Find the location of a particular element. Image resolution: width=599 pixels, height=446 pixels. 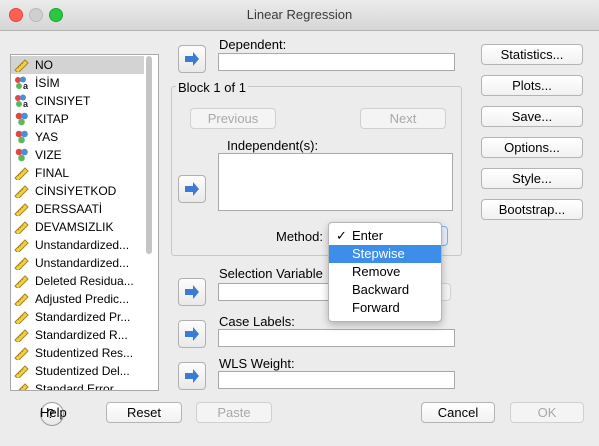

variable-item: DERSSAATİ is located at coordinates (77, 209).